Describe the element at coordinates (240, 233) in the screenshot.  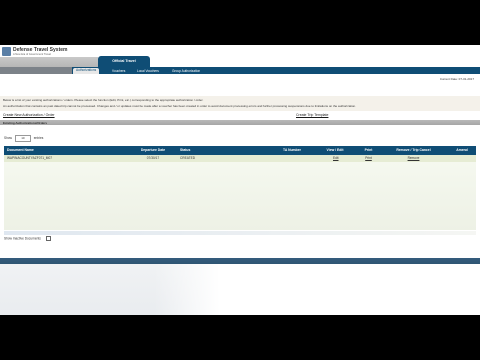
I see `table-scrollbar-strip` at that location.